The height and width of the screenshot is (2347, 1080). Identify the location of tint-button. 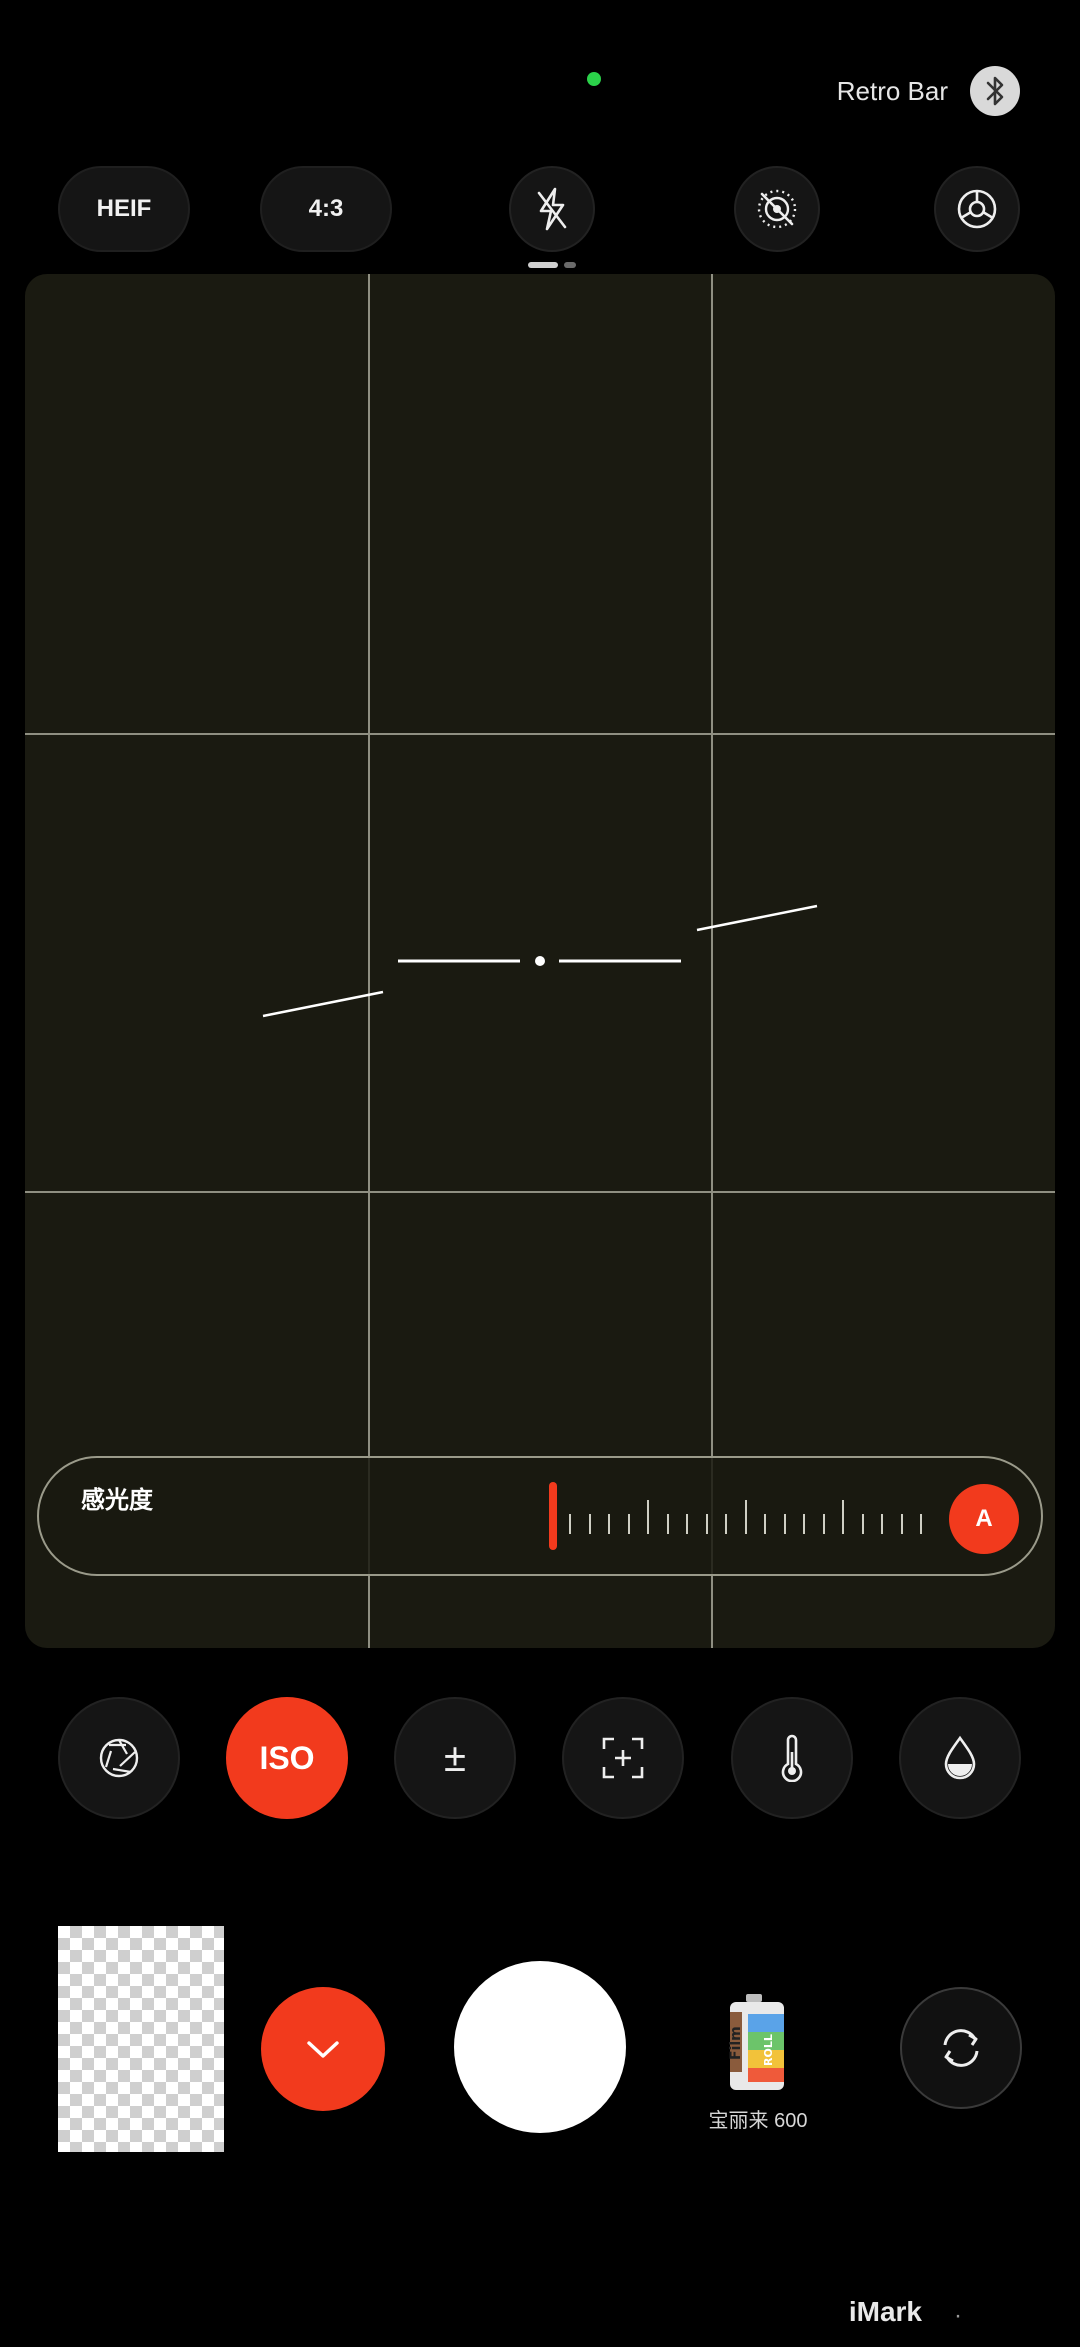
(960, 1758).